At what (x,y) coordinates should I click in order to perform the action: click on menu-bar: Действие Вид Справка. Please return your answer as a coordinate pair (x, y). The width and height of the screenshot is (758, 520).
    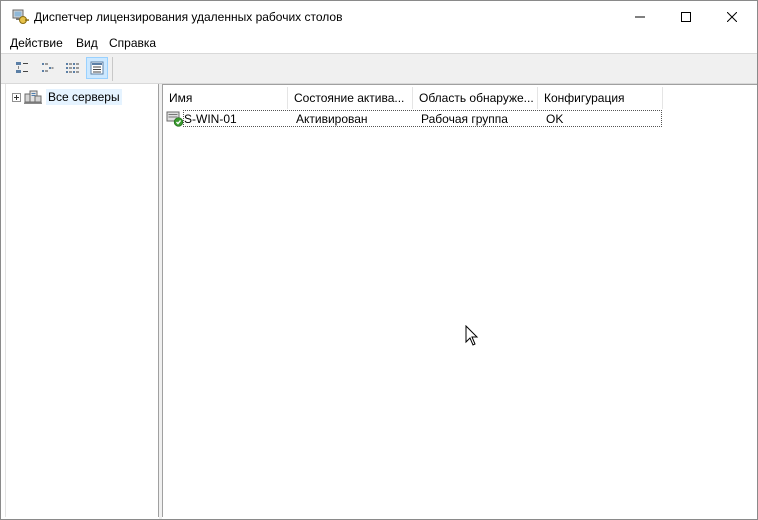
    Looking at the image, I should click on (379, 43).